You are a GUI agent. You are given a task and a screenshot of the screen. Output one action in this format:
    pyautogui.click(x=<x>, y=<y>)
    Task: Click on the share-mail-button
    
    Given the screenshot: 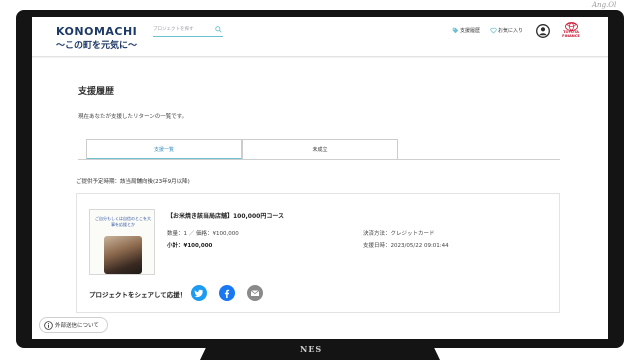 What is the action you would take?
    pyautogui.click(x=255, y=293)
    